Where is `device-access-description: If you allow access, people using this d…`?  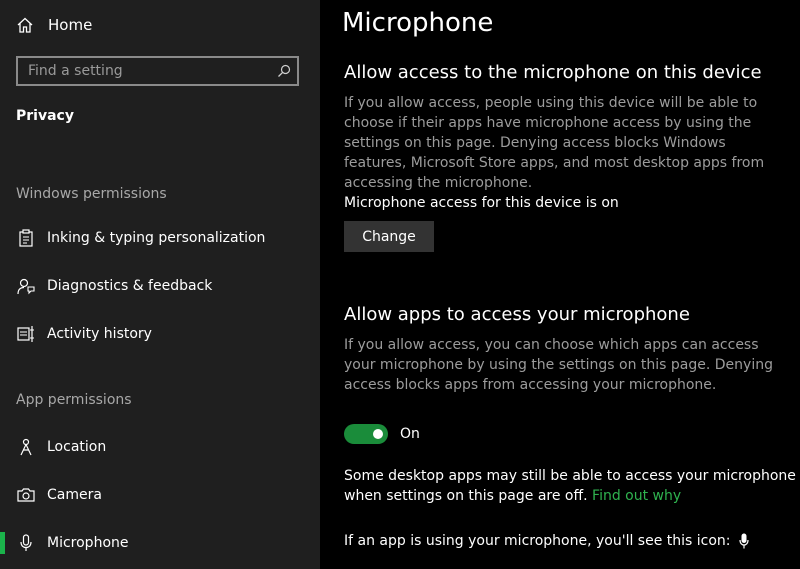 device-access-description: If you allow access, people using this d… is located at coordinates (554, 143).